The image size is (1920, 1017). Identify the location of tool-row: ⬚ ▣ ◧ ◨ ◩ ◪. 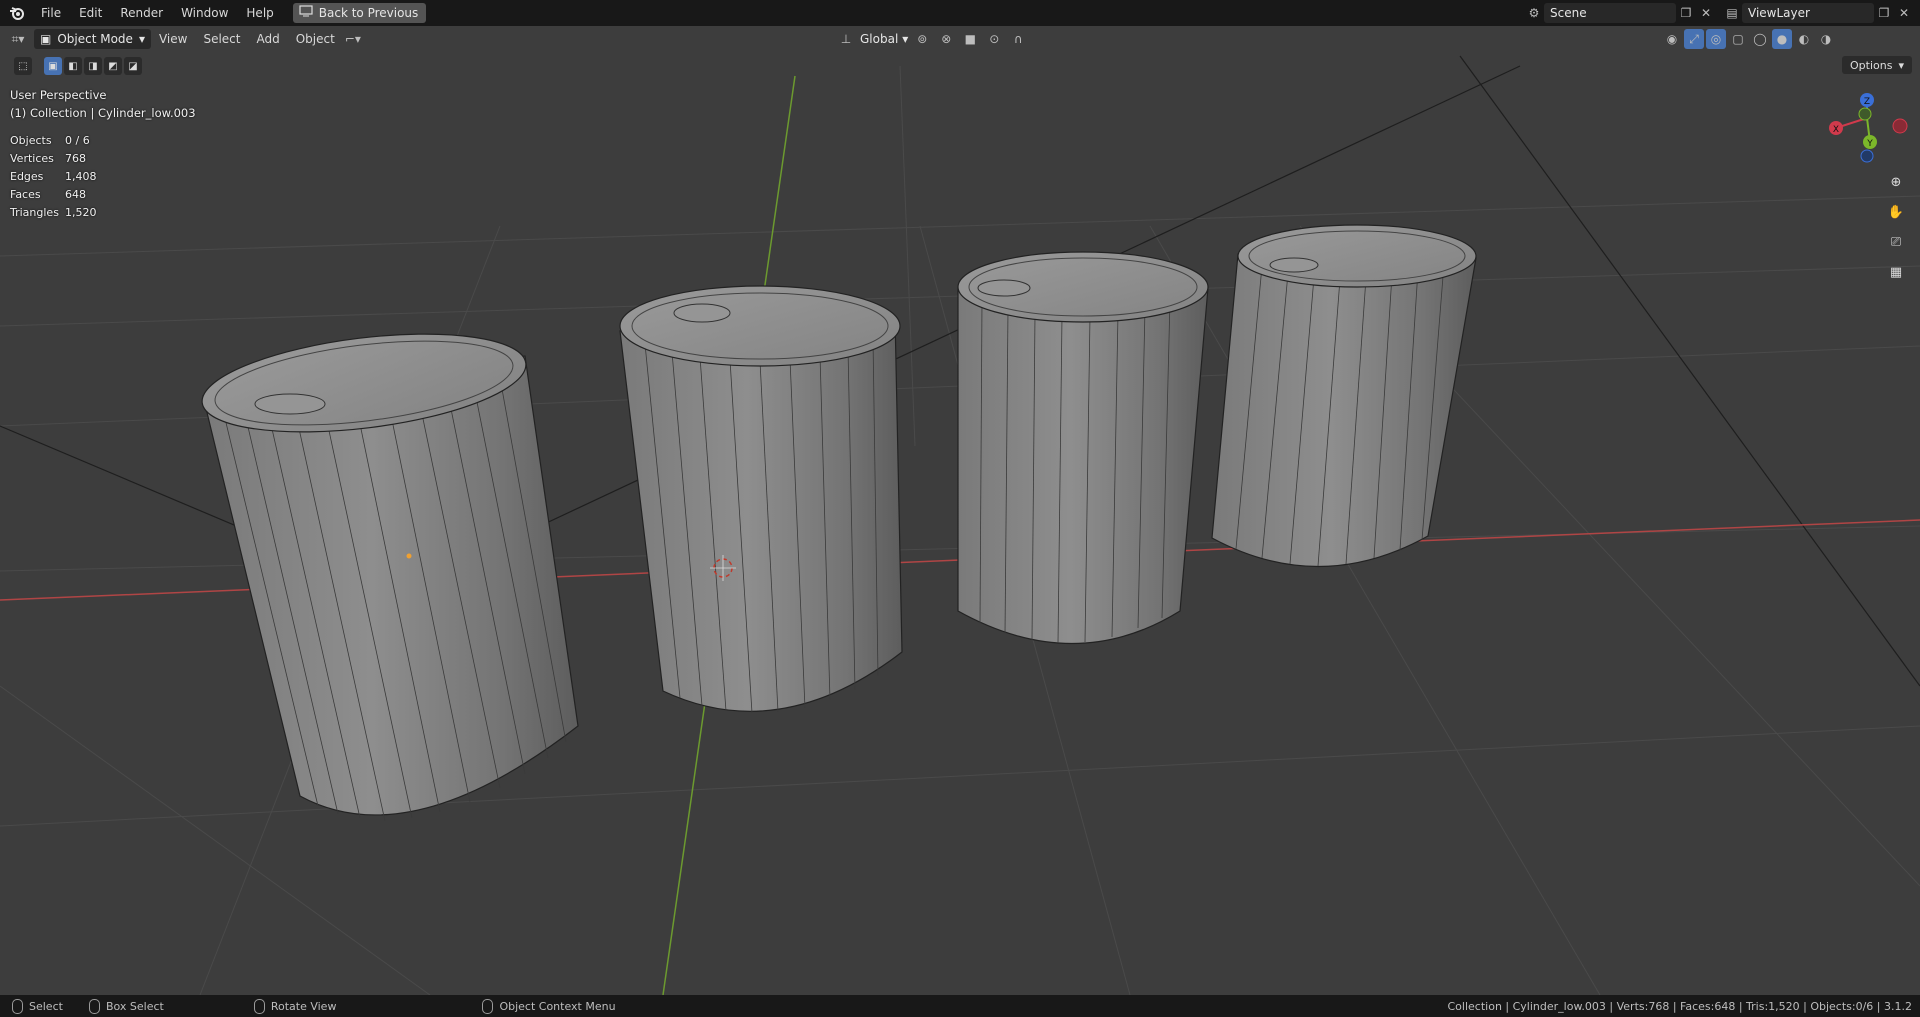
(72, 66).